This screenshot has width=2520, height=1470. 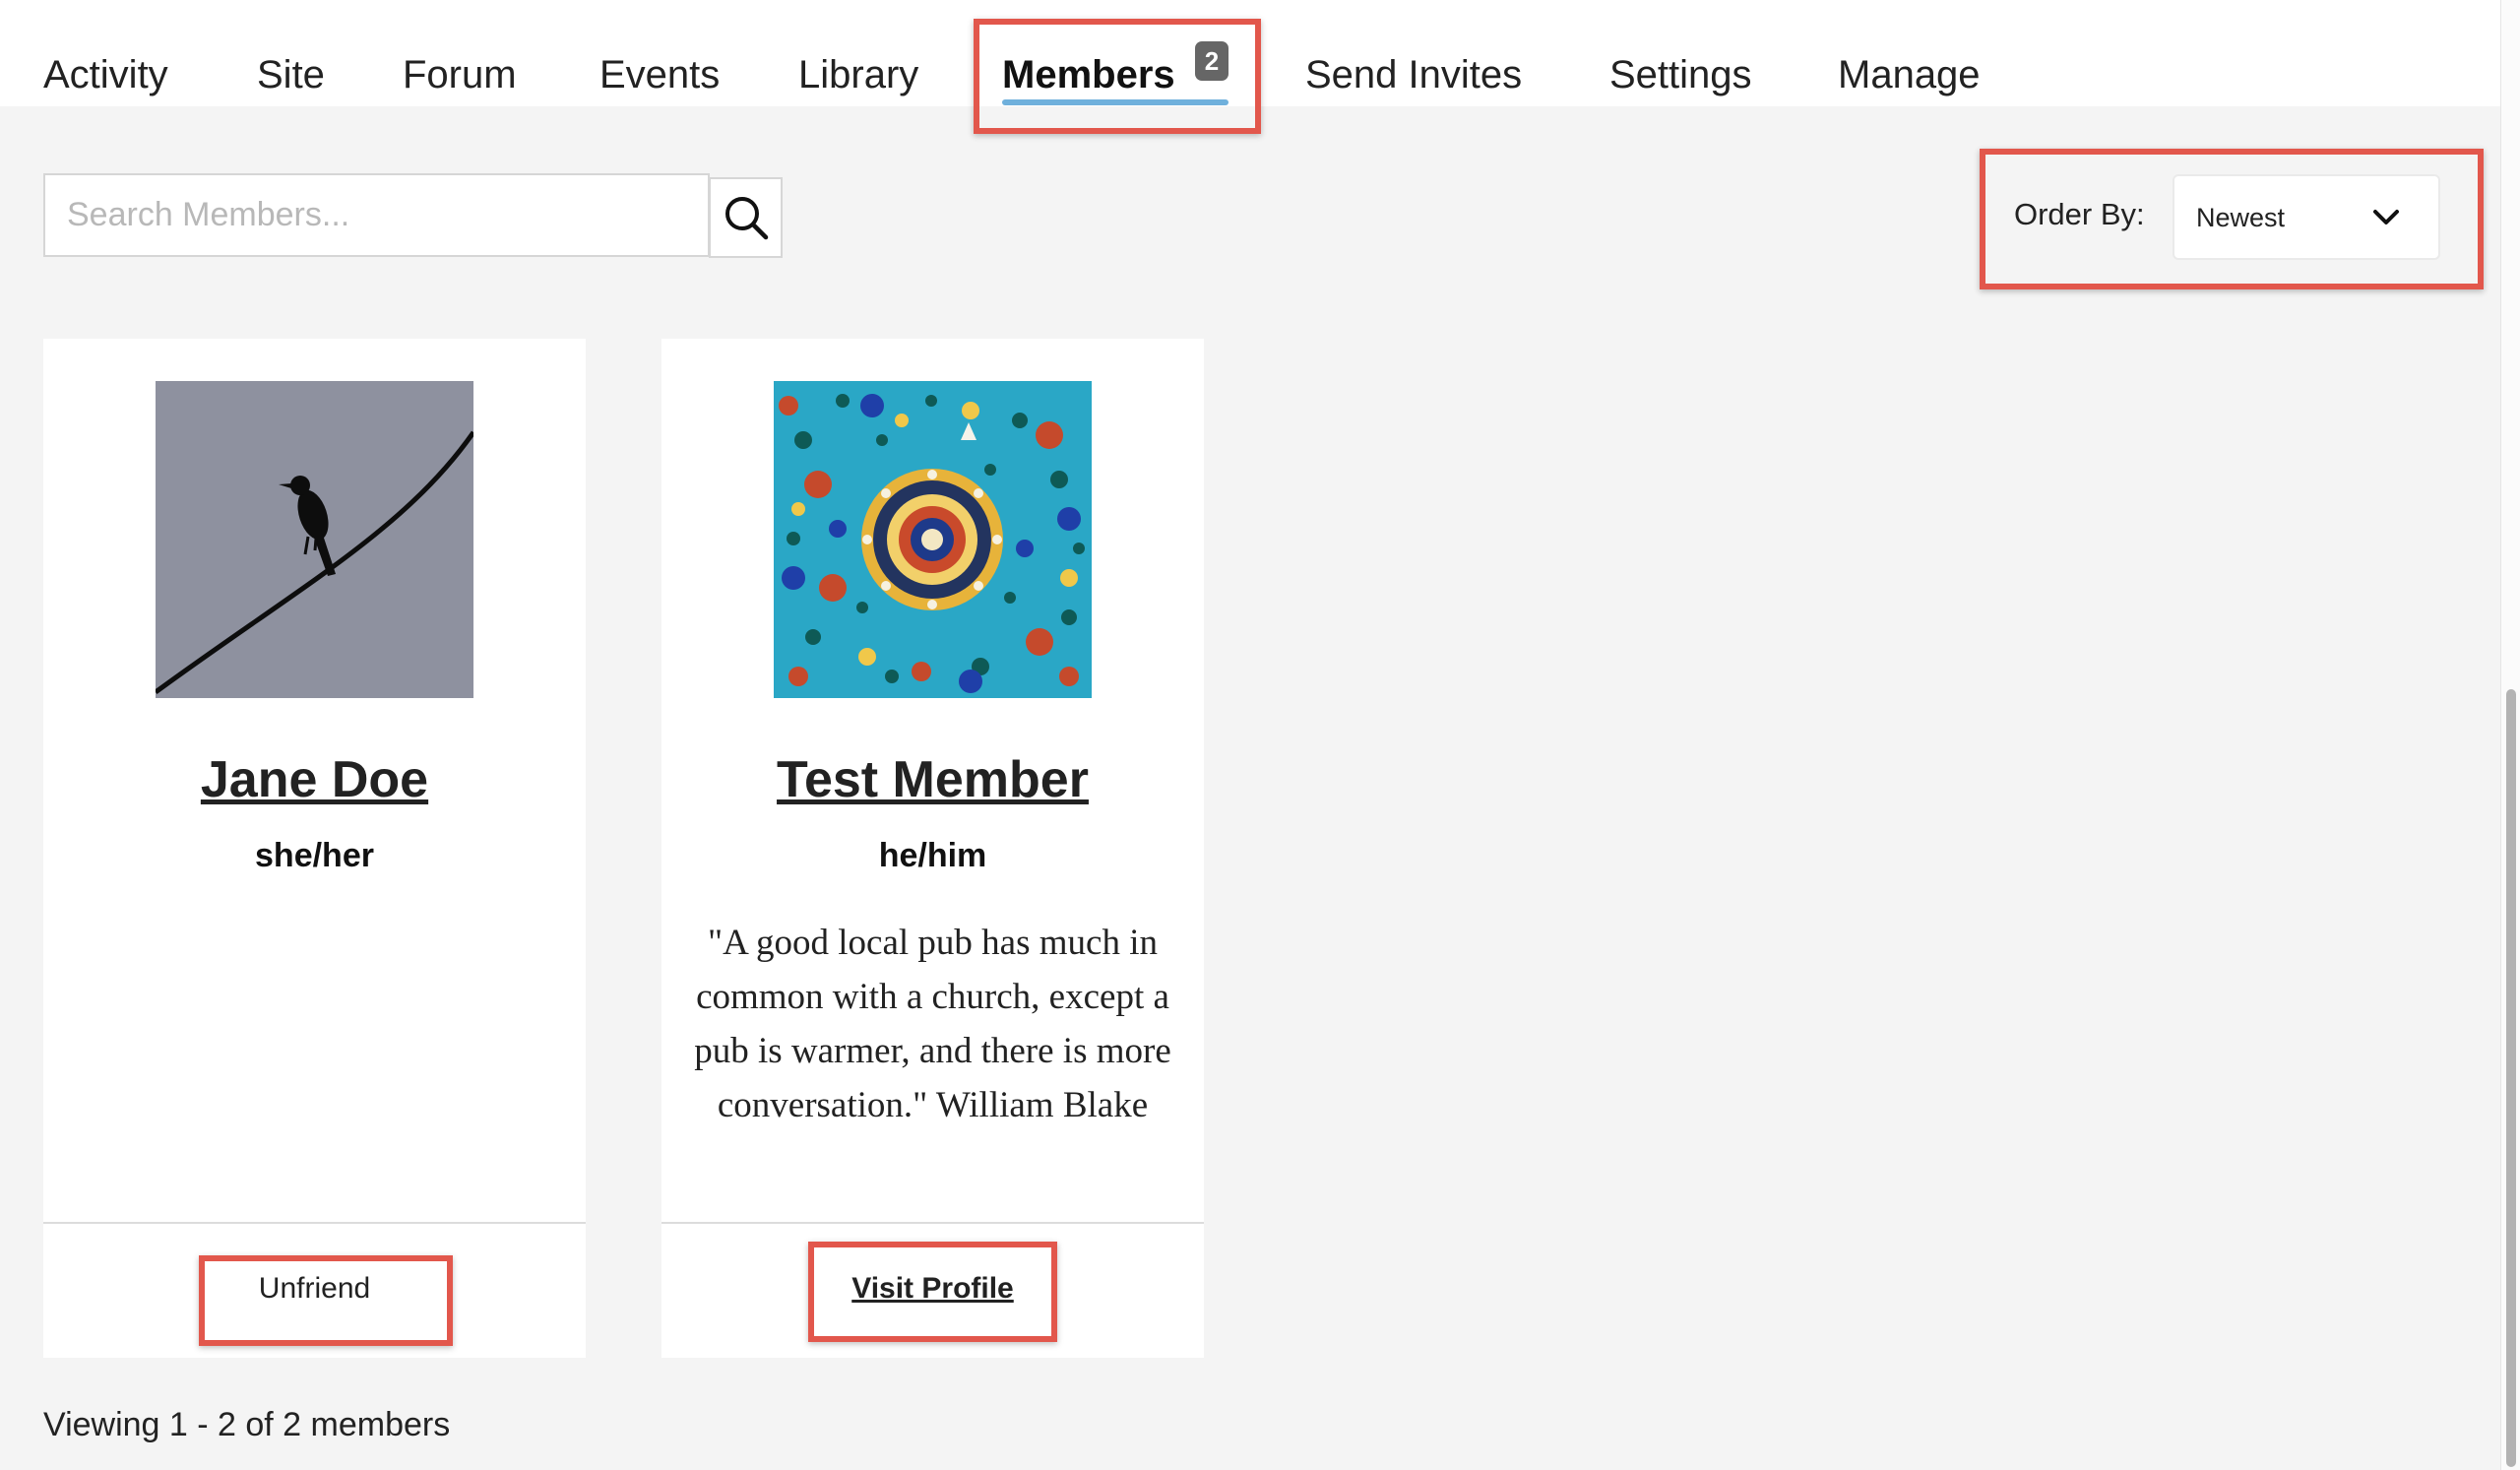 I want to click on member-name-link: Jane Doe, so click(x=314, y=779).